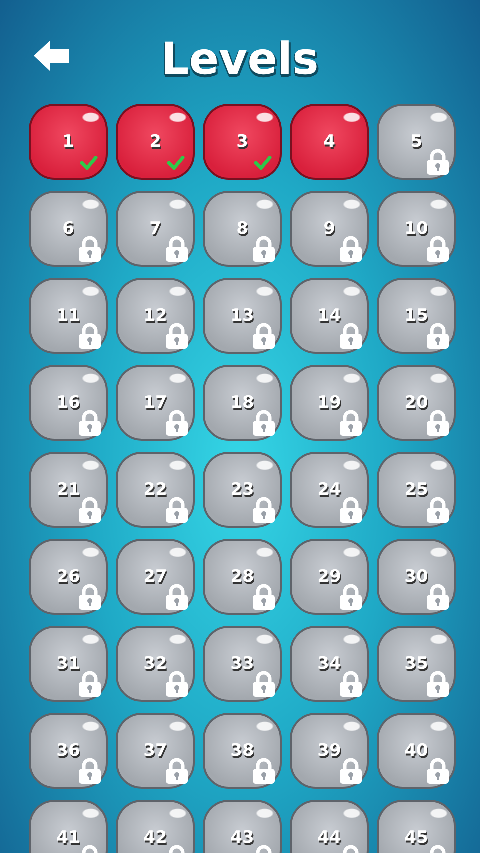 The height and width of the screenshot is (853, 480). What do you see at coordinates (329, 577) in the screenshot?
I see `level-button: 29` at bounding box center [329, 577].